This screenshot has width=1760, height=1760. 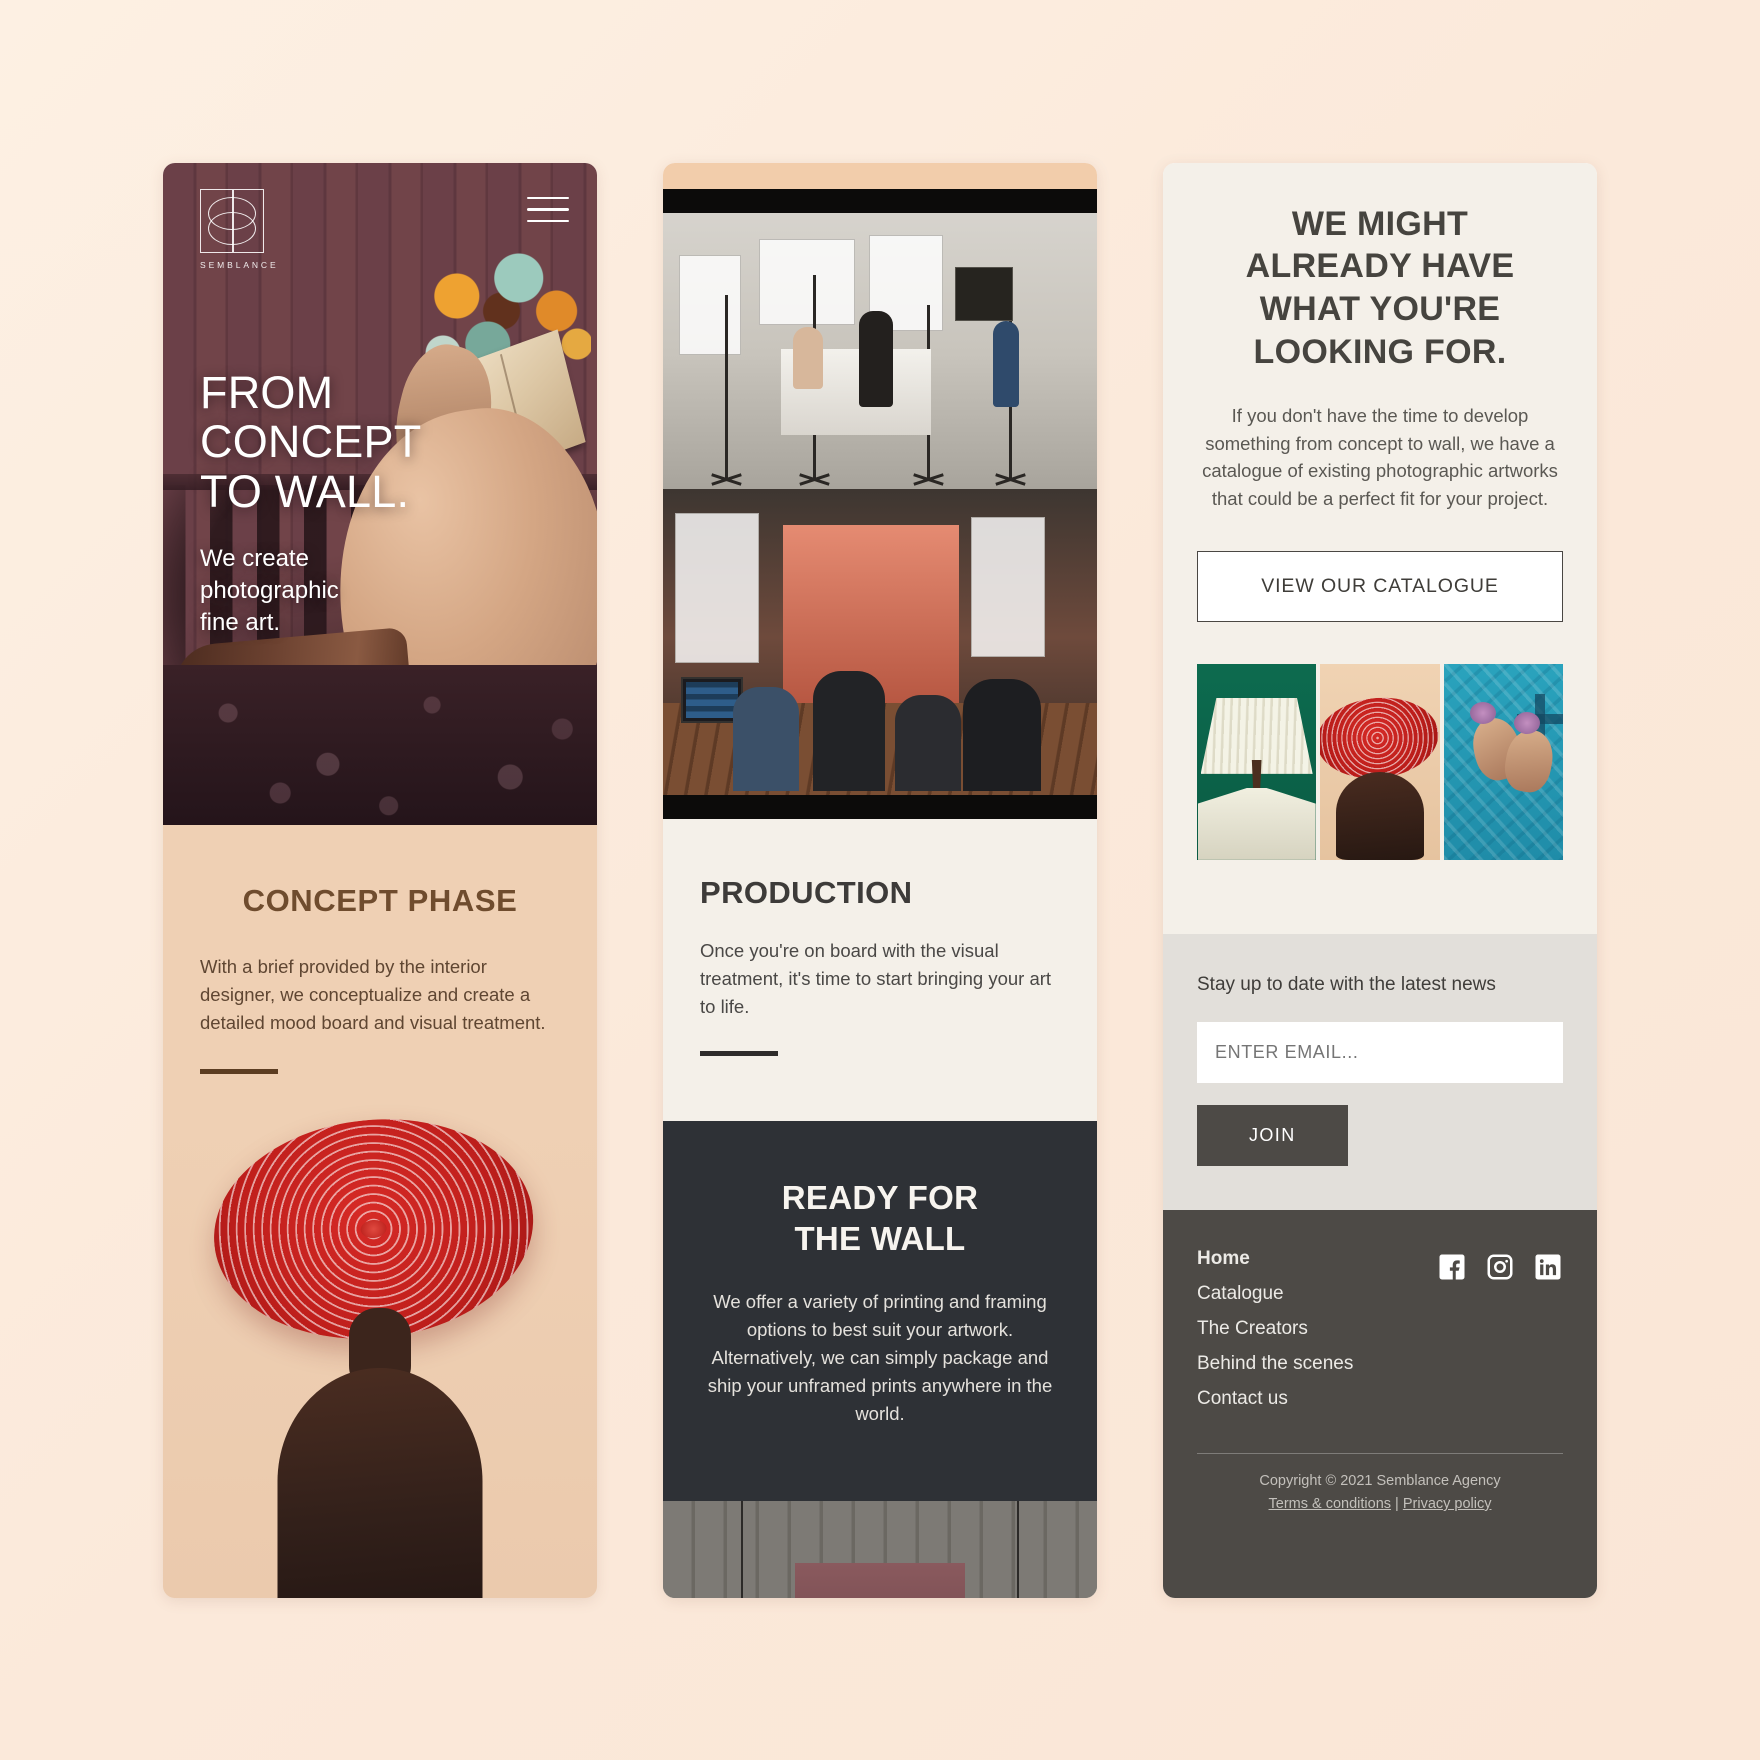 I want to click on footer-link-behind-the-scenes: Behind the scenes, so click(x=1275, y=1364).